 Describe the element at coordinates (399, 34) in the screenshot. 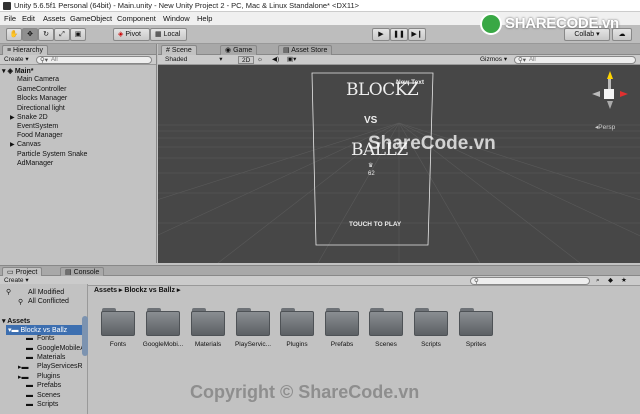

I see `pause-button: ❚❚` at that location.